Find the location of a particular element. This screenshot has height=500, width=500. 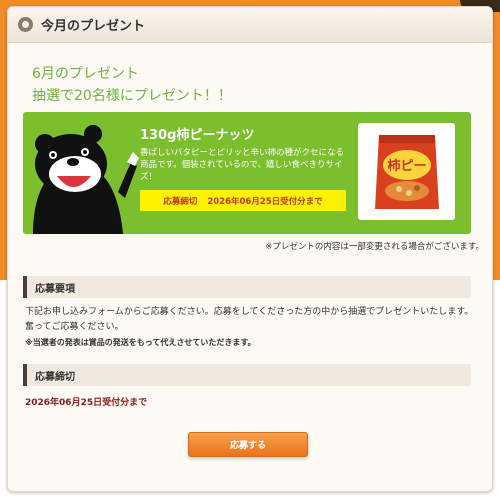

product-image-frame: 柿ピー is located at coordinates (406, 171).